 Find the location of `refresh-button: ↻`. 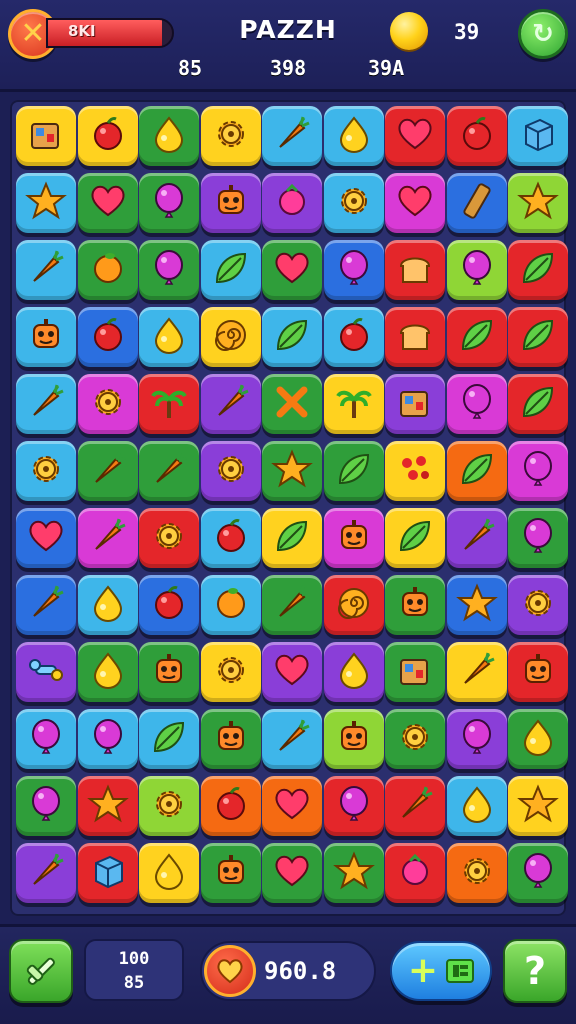

refresh-button: ↻ is located at coordinates (543, 34).